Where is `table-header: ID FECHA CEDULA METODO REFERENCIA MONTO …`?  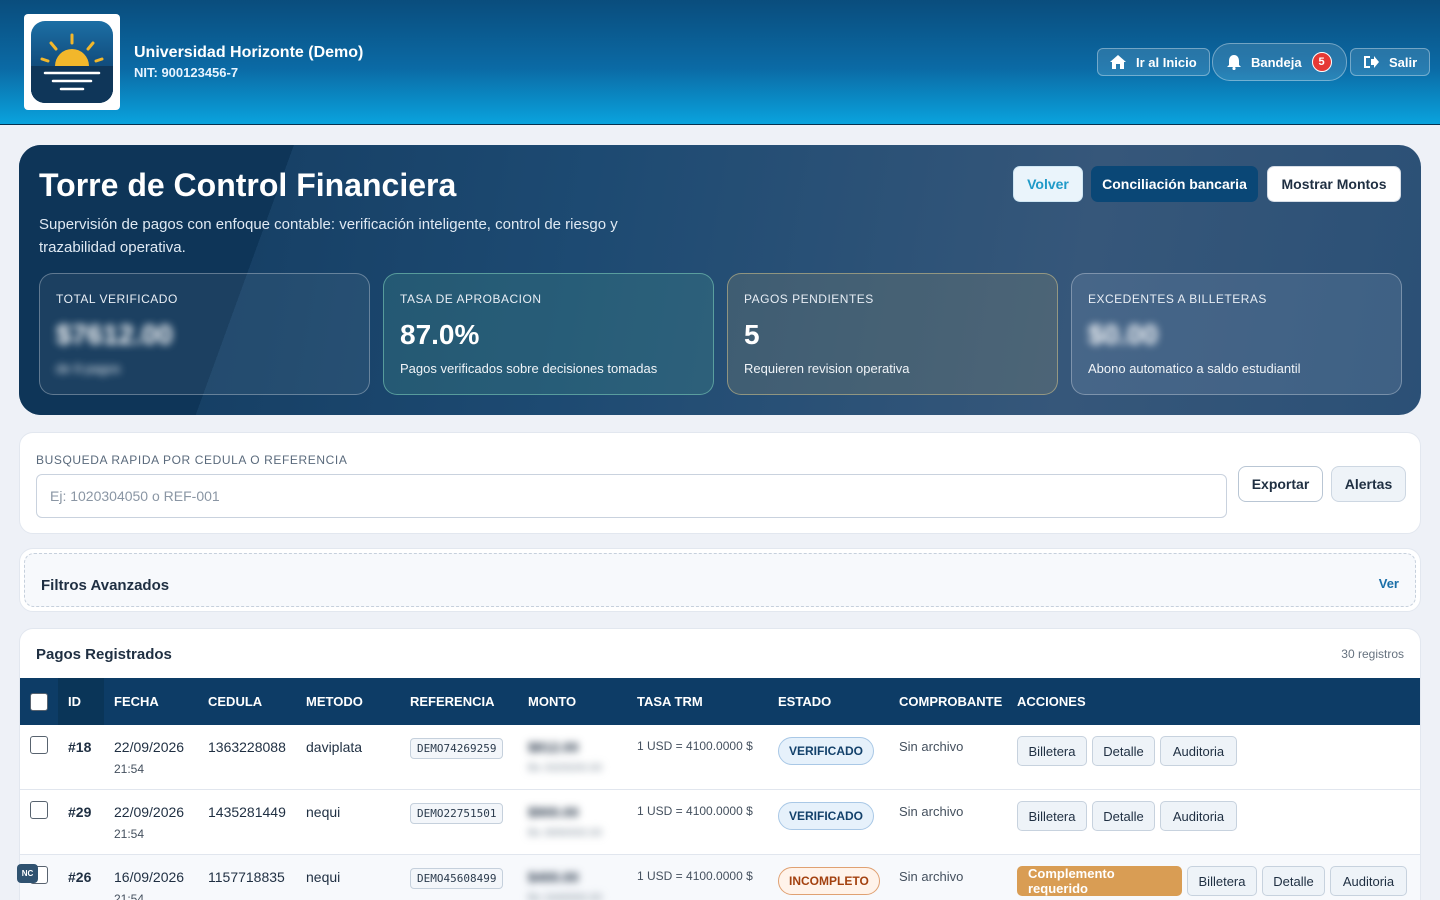 table-header: ID FECHA CEDULA METODO REFERENCIA MONTO … is located at coordinates (720, 701).